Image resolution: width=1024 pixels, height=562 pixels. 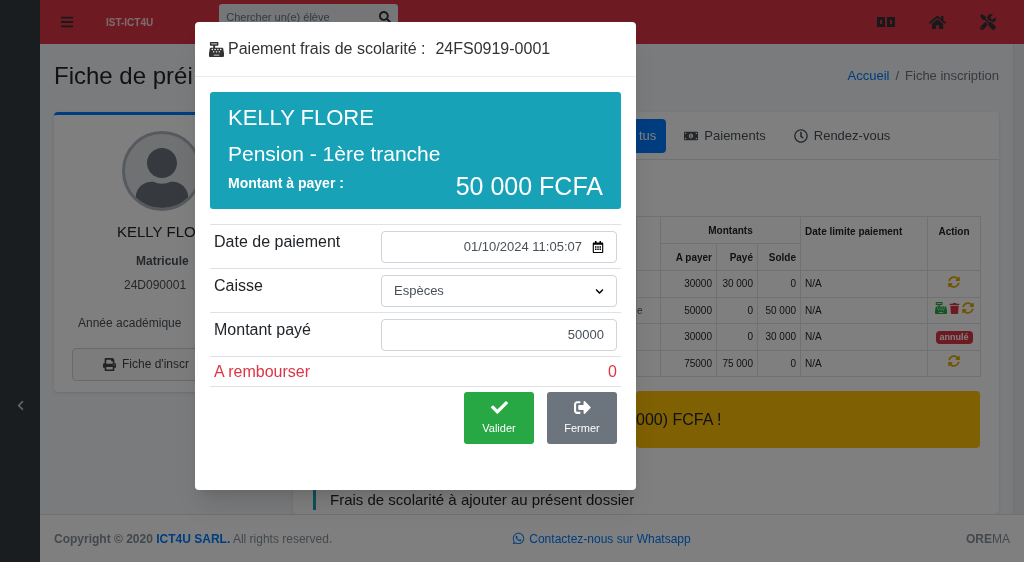 I want to click on column-header: Payé, so click(x=737, y=257).